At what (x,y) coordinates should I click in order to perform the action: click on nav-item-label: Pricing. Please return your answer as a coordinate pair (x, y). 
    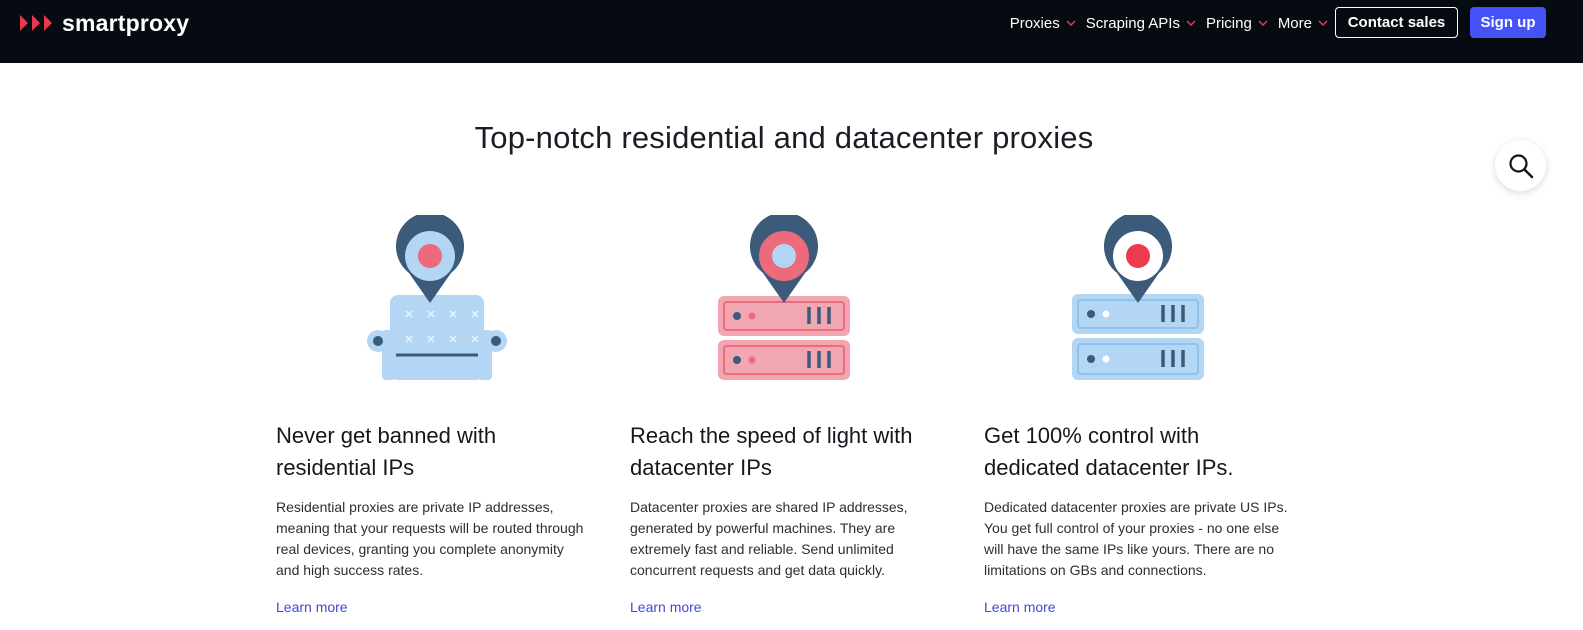
    Looking at the image, I should click on (1228, 23).